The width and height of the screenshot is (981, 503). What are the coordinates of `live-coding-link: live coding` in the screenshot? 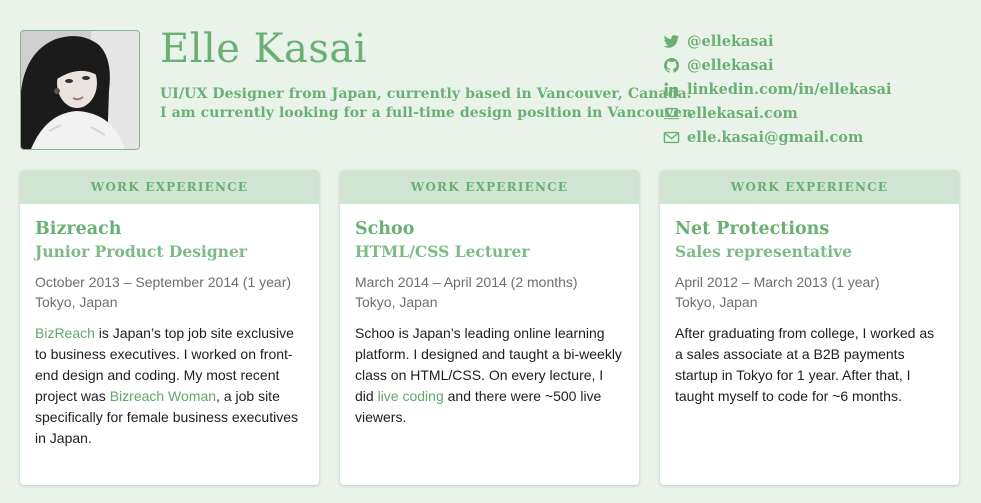 It's located at (411, 396).